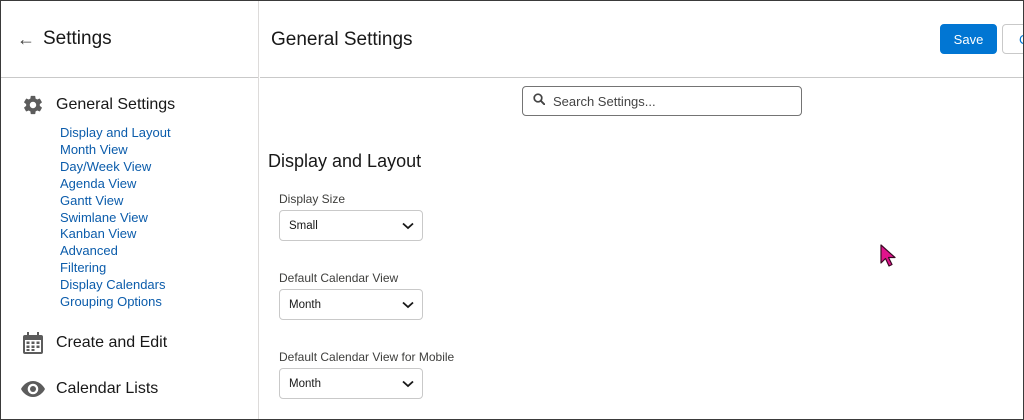 The height and width of the screenshot is (420, 1024). What do you see at coordinates (115, 184) in the screenshot?
I see `sublink-agenda-view: Agenda View` at bounding box center [115, 184].